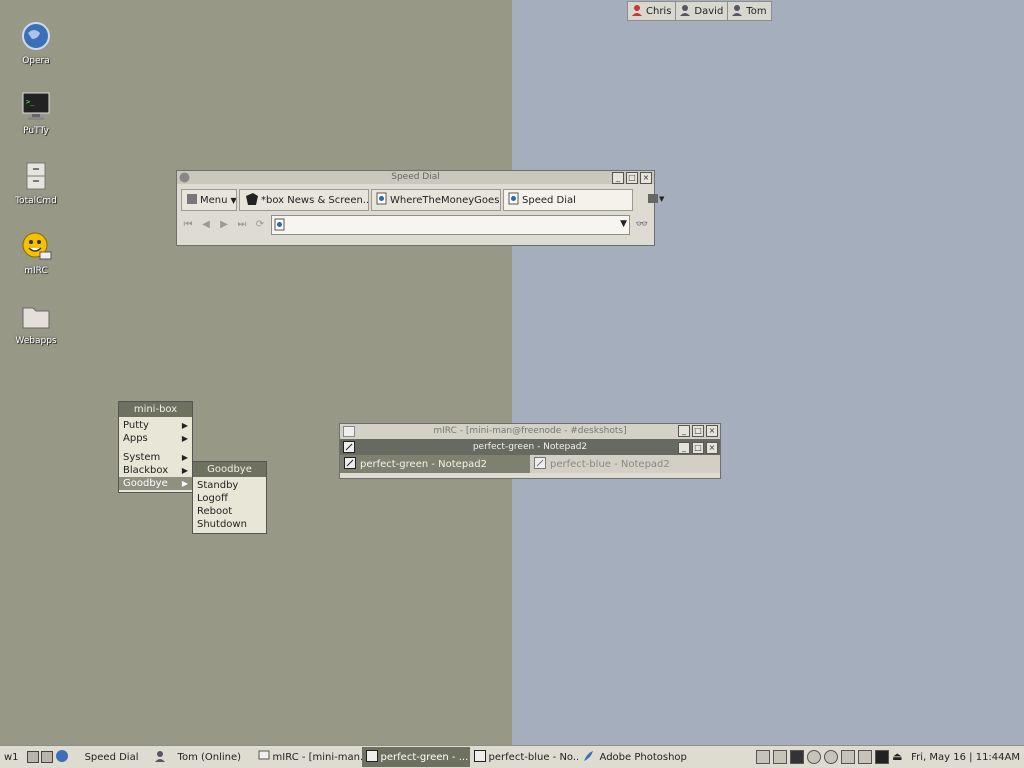  Describe the element at coordinates (36, 341) in the screenshot. I see `desktop-icon-label: Webapps` at that location.